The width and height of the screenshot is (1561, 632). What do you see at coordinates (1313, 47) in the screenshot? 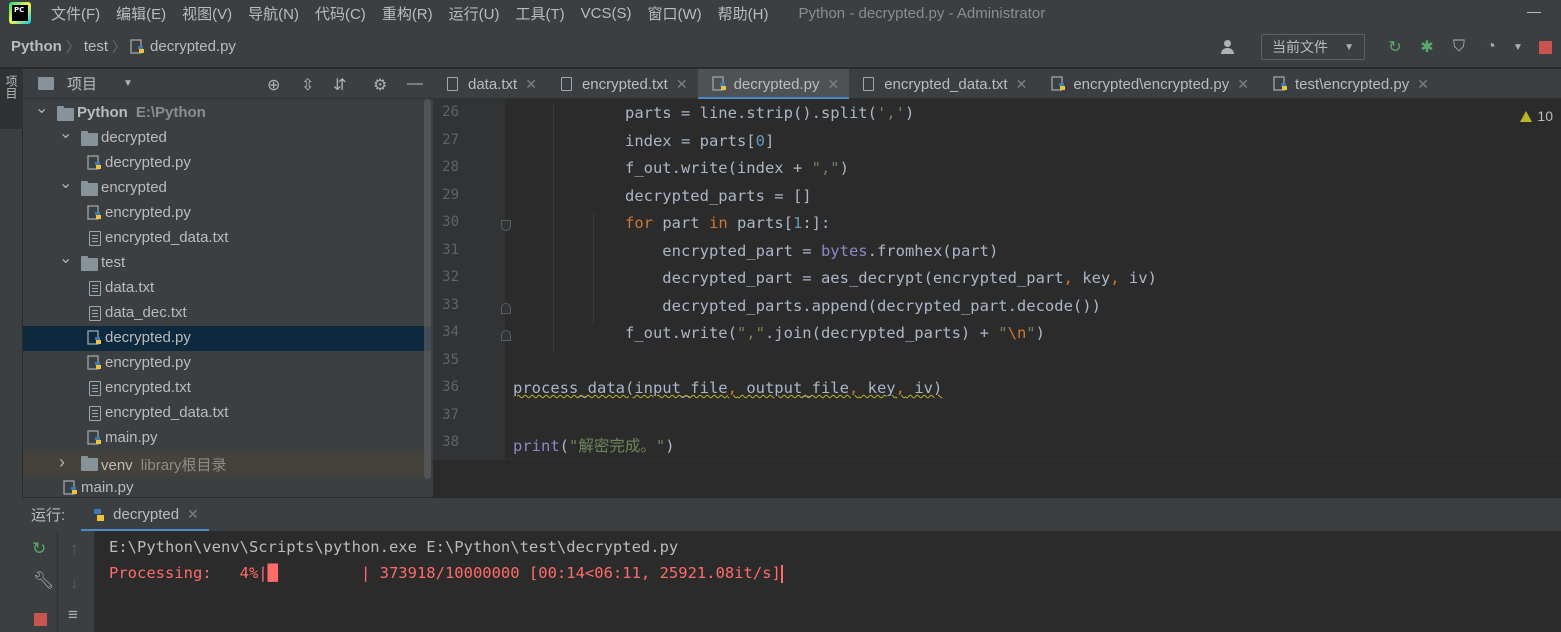
I see `run-config-select: 当前文件 ▼` at bounding box center [1313, 47].